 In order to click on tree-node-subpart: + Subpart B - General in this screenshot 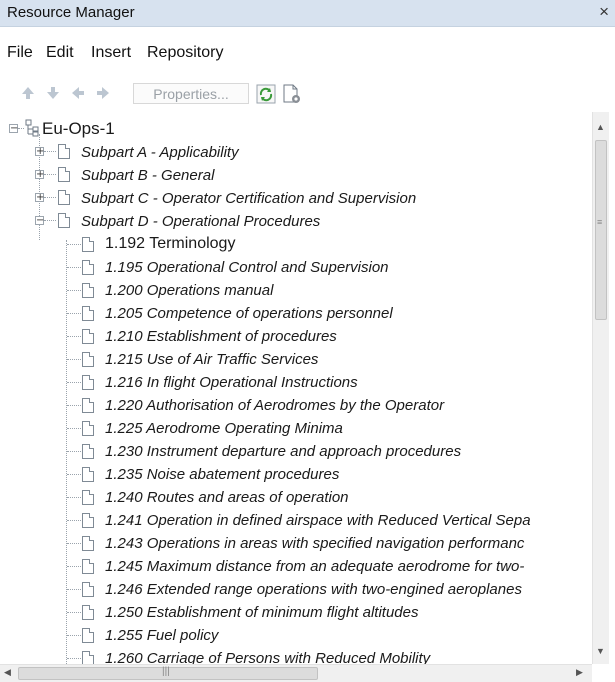, I will do `click(295, 175)`.